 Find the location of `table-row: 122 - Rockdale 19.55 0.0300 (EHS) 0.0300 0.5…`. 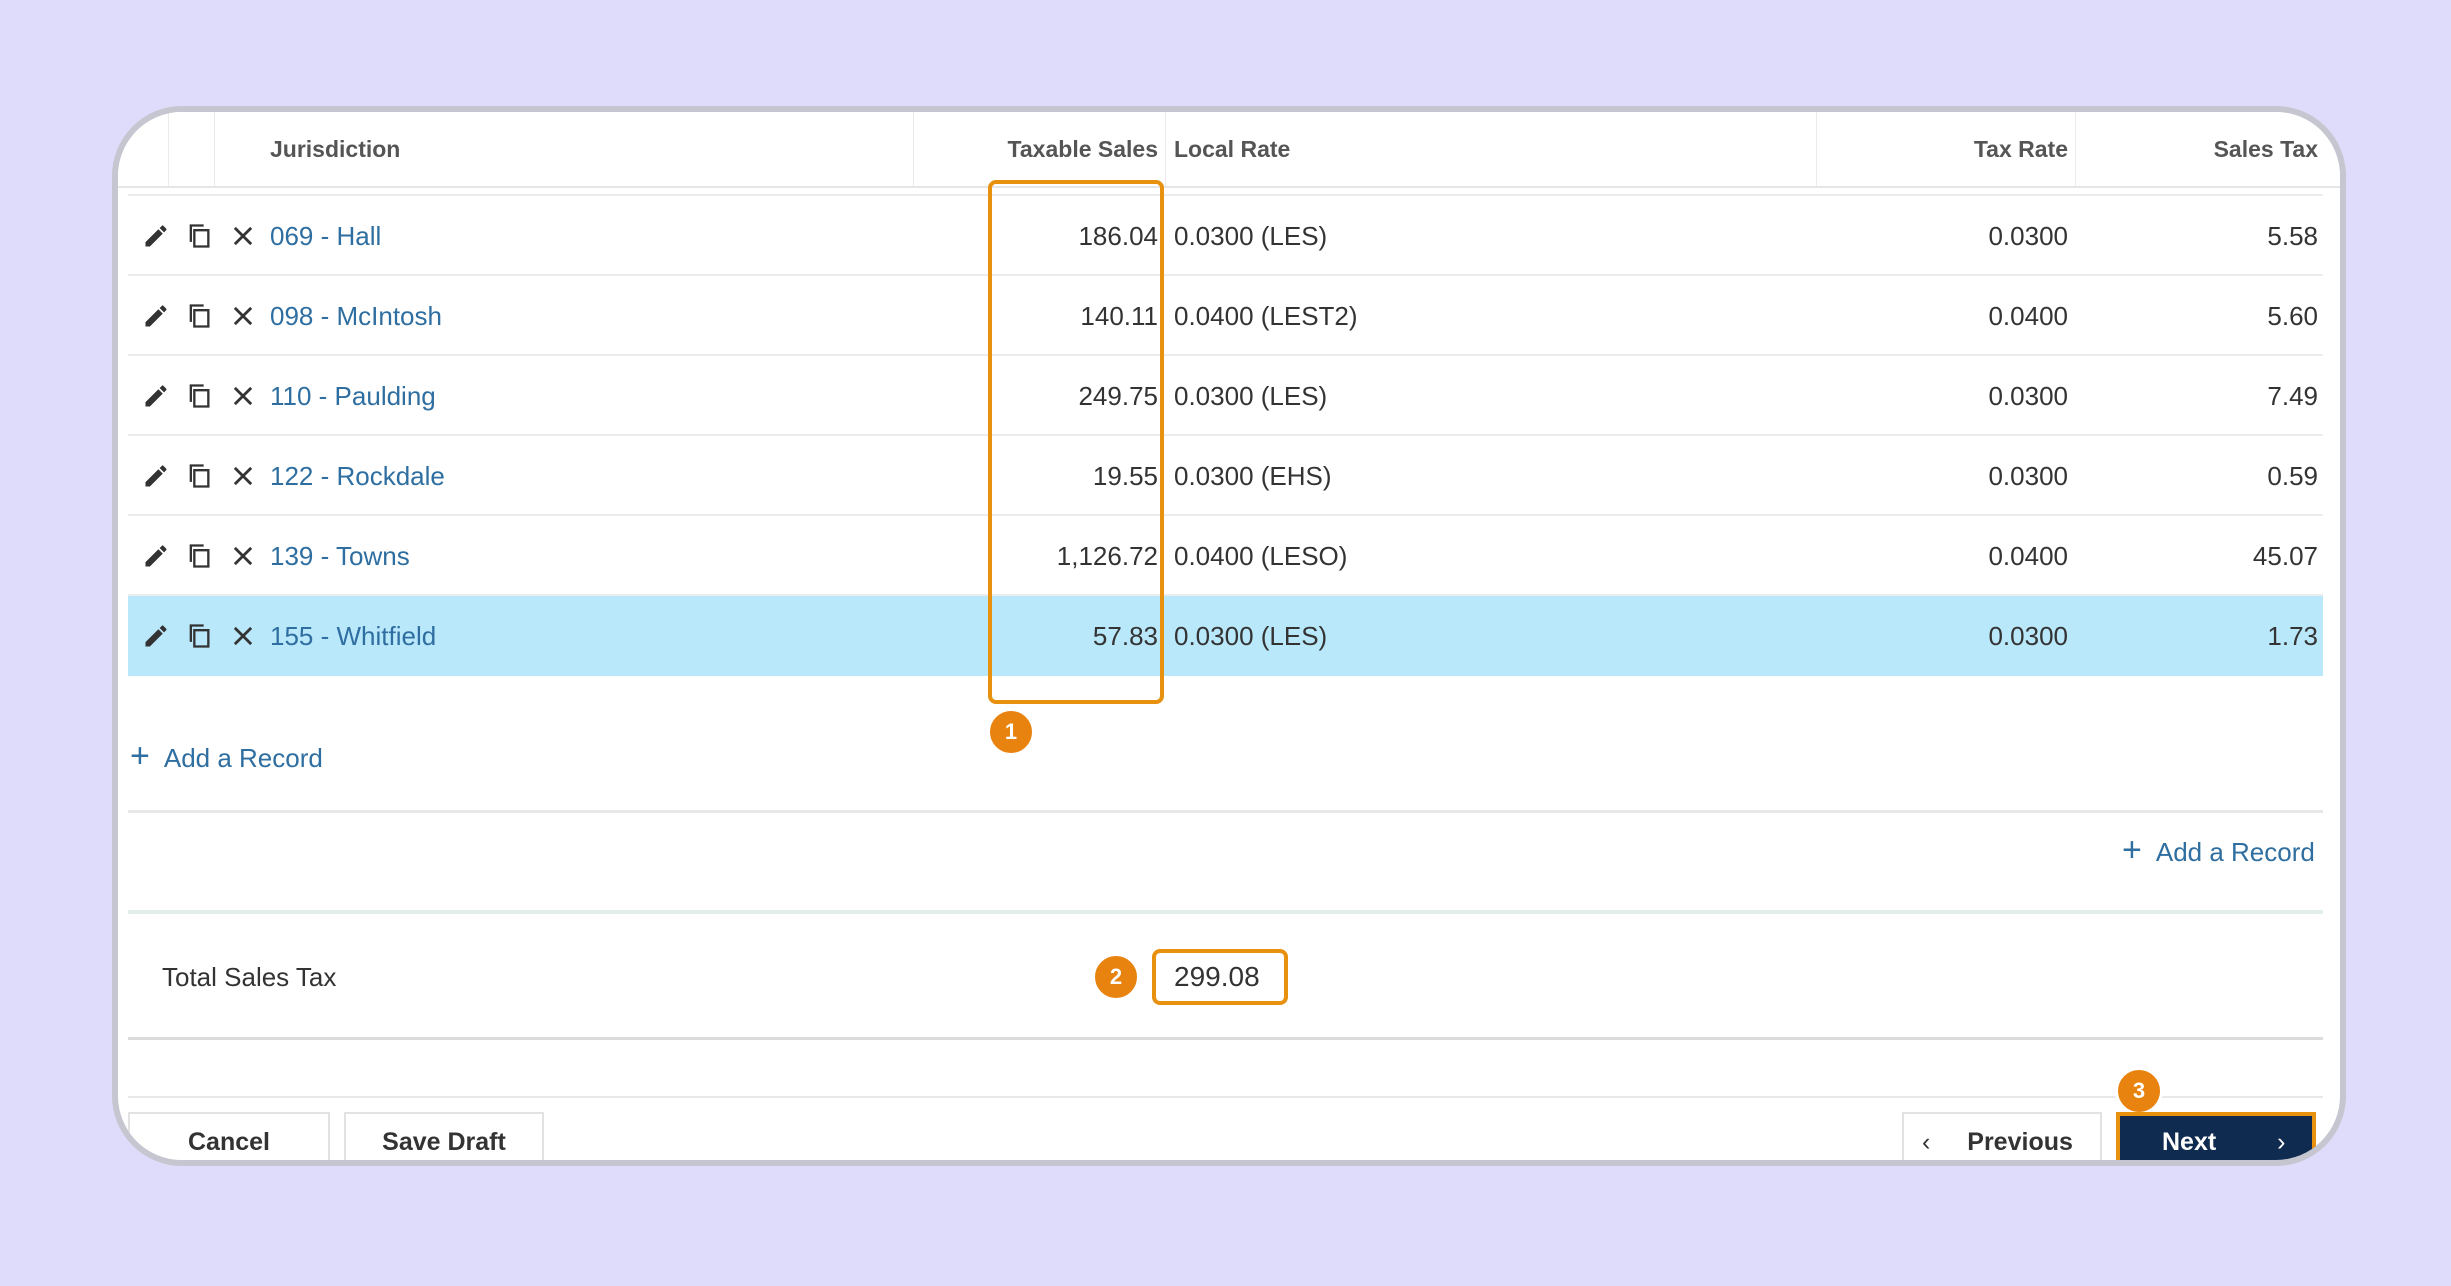

table-row: 122 - Rockdale 19.55 0.0300 (EHS) 0.0300 0.5… is located at coordinates (1225, 476).